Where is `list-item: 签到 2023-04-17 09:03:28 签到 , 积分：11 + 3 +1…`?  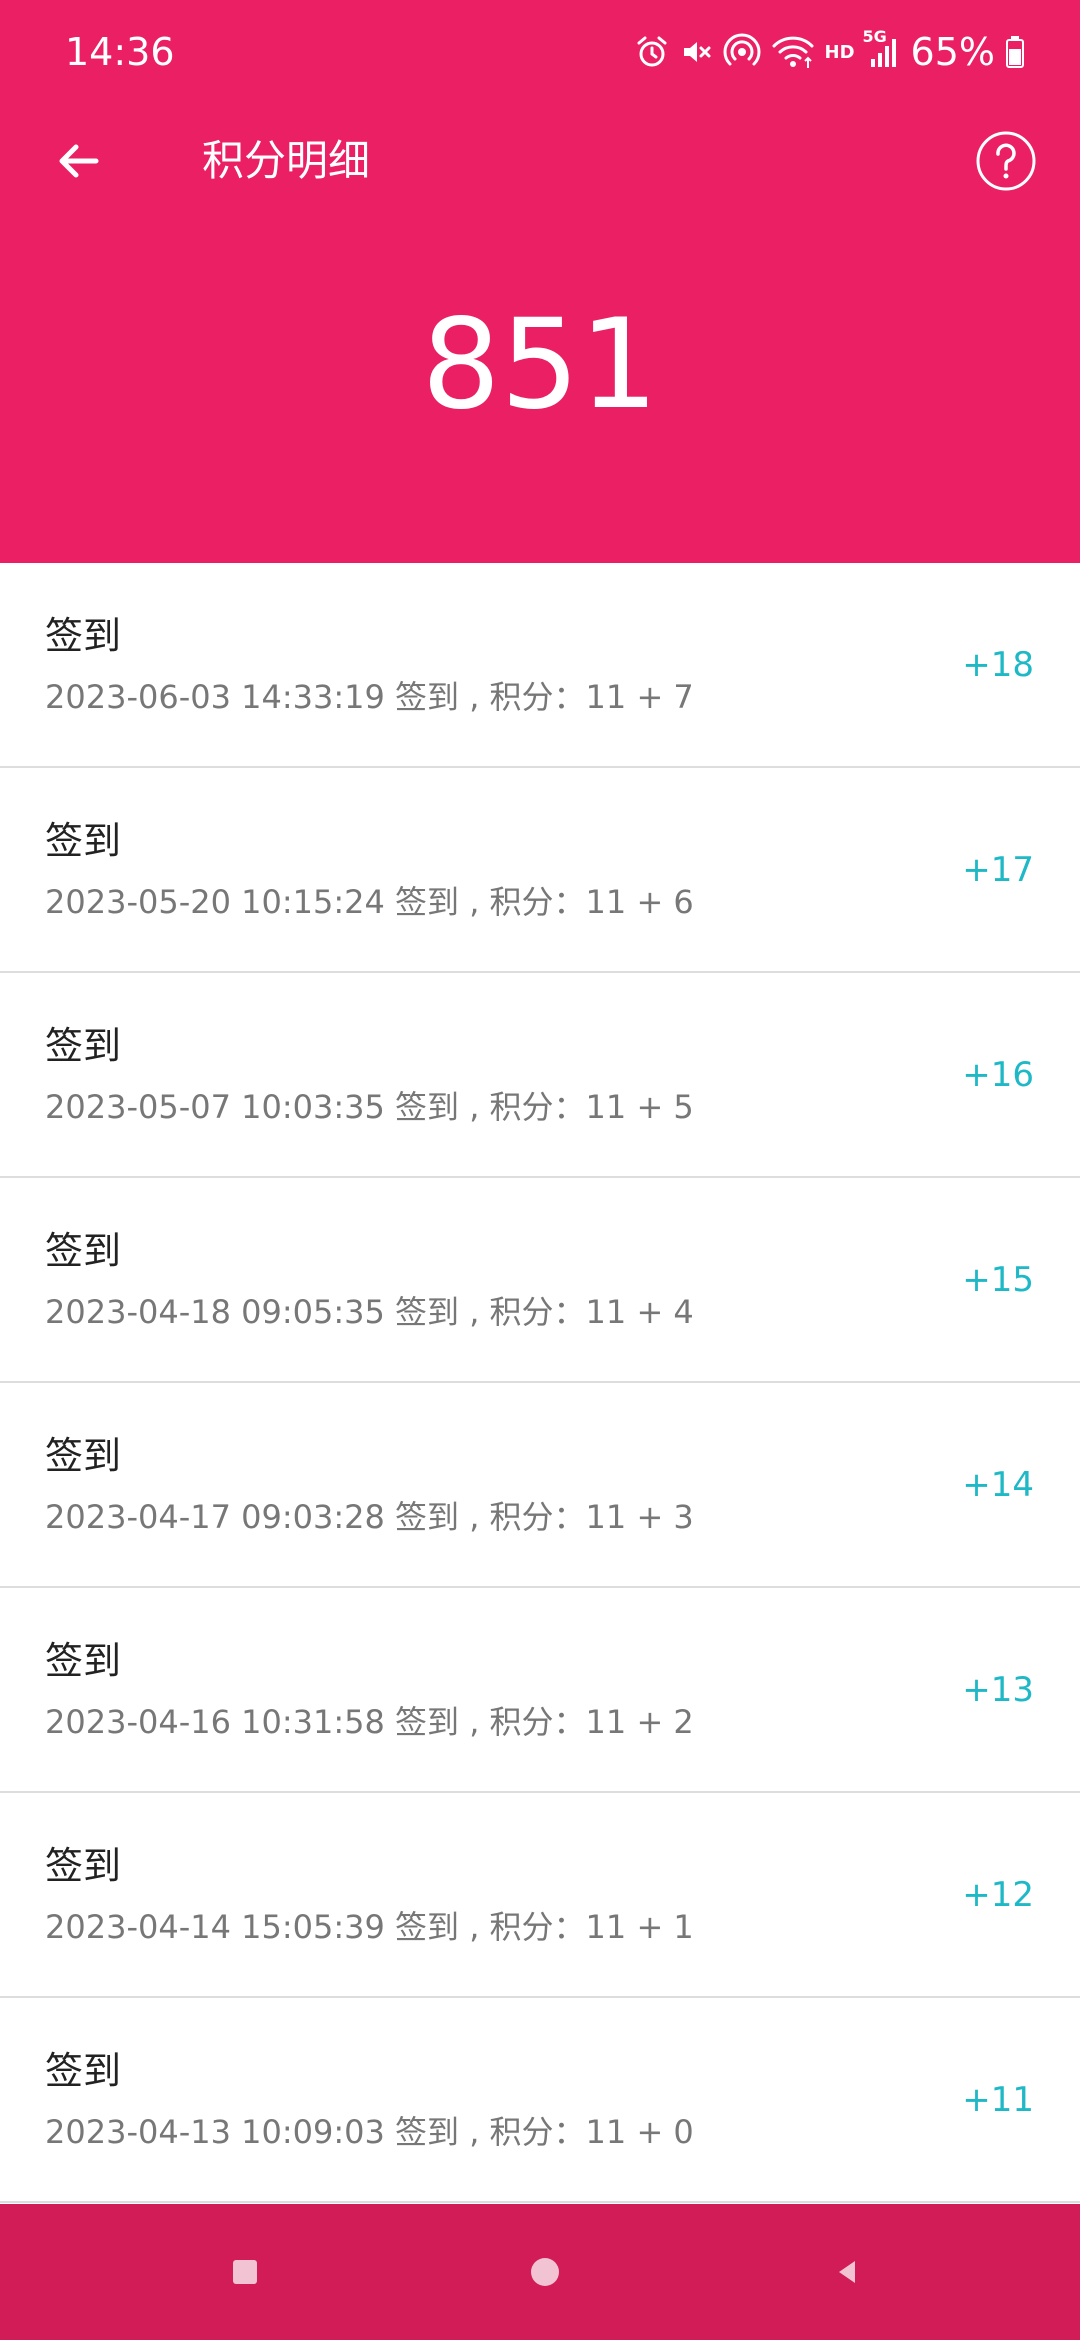 list-item: 签到 2023-04-17 09:03:28 签到 , 积分：11 + 3 +1… is located at coordinates (540, 1485).